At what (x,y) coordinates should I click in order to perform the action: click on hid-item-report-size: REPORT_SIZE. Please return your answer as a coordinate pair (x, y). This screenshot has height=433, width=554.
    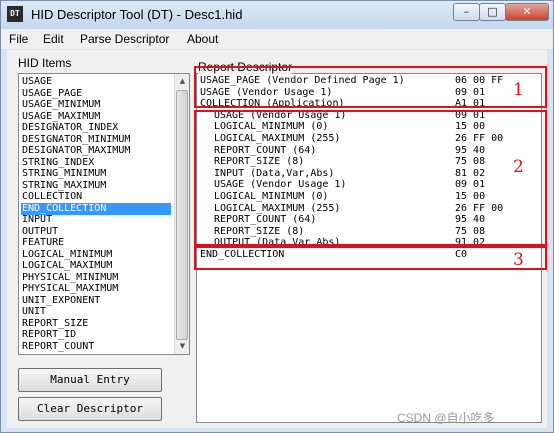
    Looking at the image, I should click on (54, 324).